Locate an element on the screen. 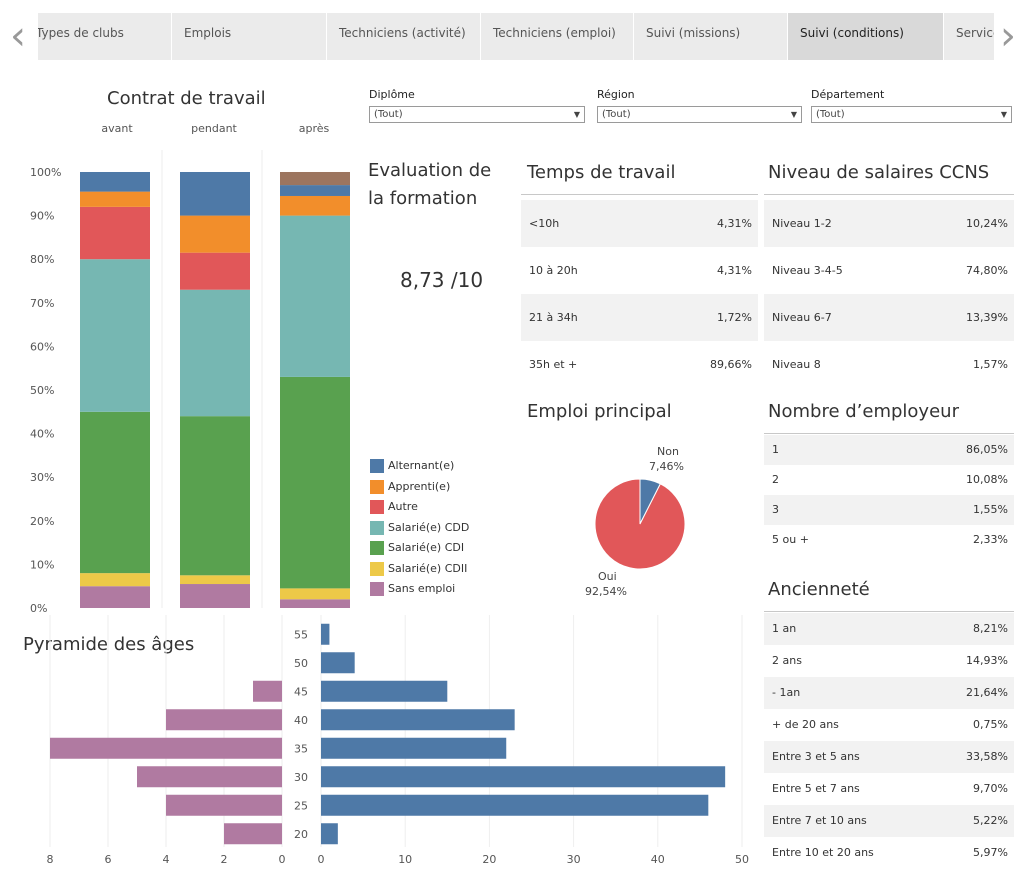 The width and height of the screenshot is (1020, 872). y-tick-label: 20% is located at coordinates (42, 521).